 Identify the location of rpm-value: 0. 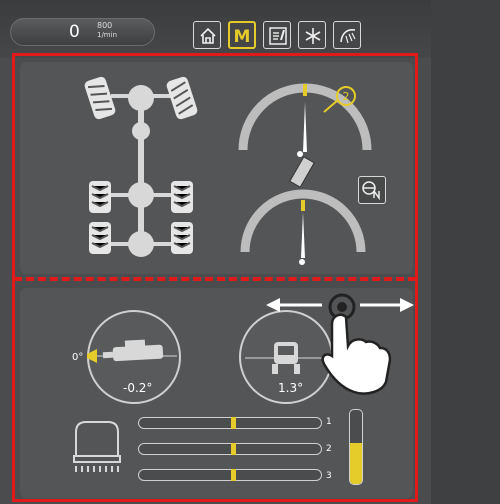
(74, 32).